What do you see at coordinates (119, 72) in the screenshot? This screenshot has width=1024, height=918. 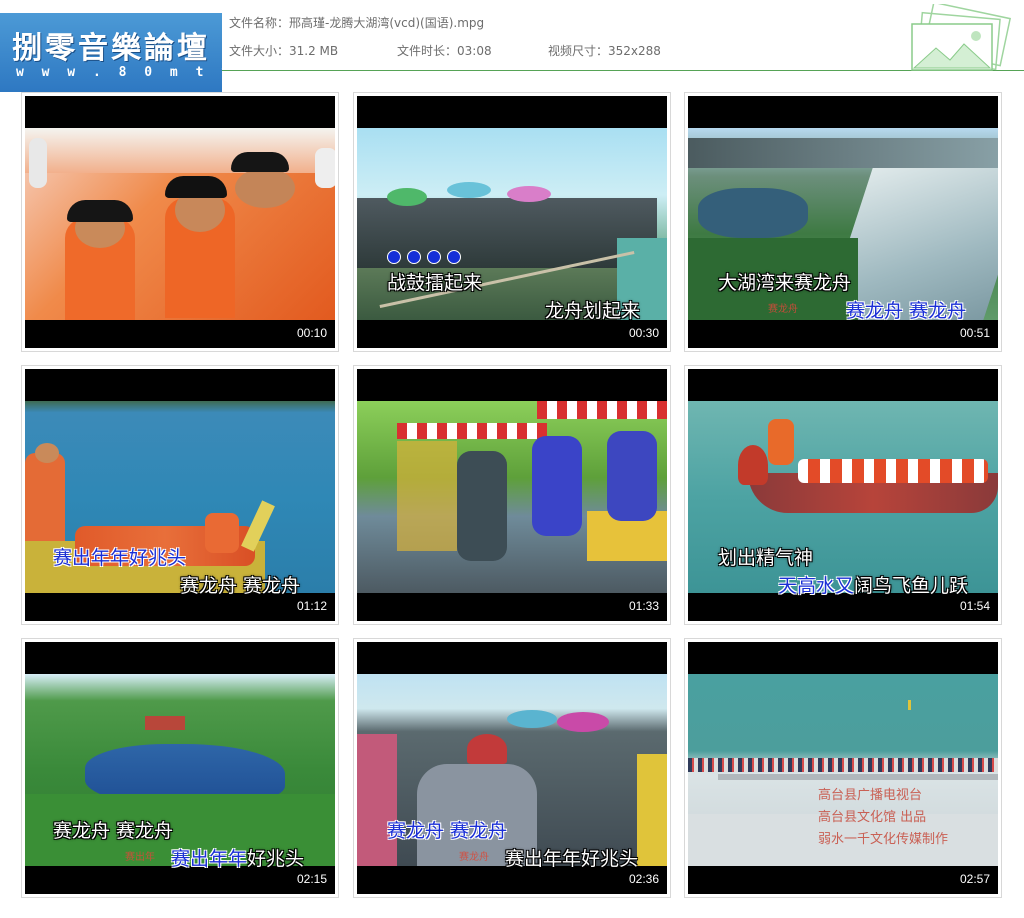 I see `logo-site-url: w w w . 8 0 m t v . c o m` at bounding box center [119, 72].